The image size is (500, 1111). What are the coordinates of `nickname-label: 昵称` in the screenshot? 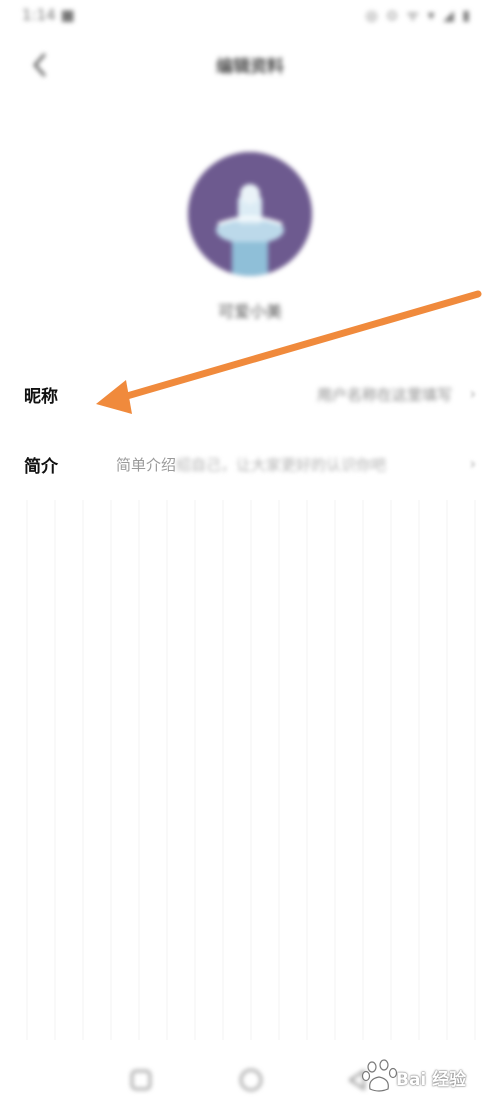 It's located at (41, 397).